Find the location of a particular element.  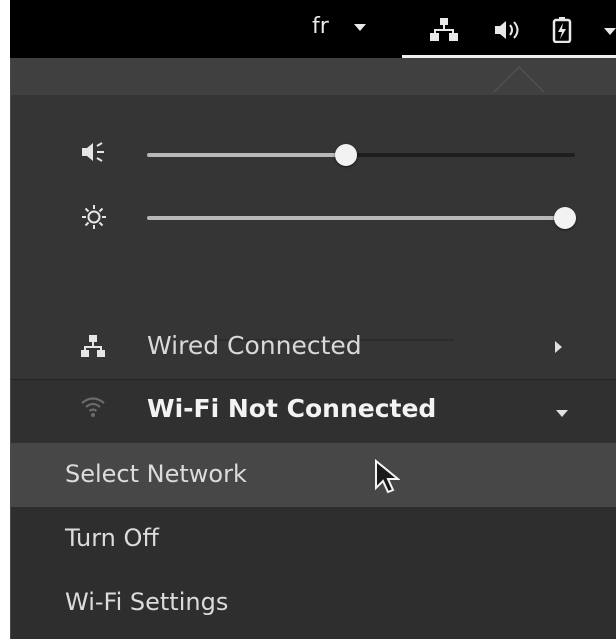

language-chevron-down-icon is located at coordinates (360, 27).